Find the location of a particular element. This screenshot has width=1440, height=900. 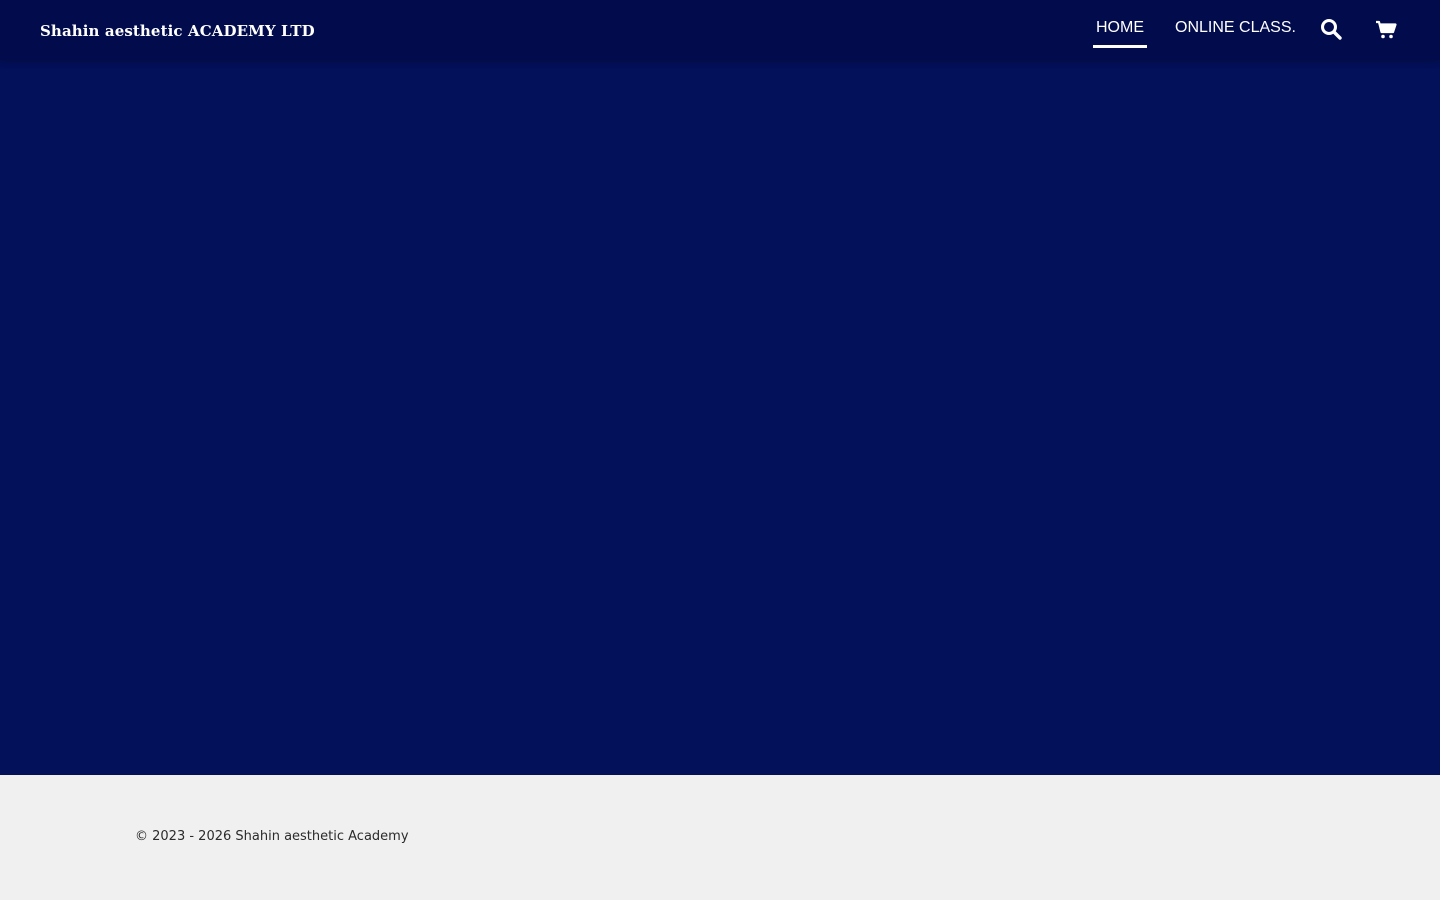

nav-online-class-link: ONLINE CLASS. is located at coordinates (1235, 28).